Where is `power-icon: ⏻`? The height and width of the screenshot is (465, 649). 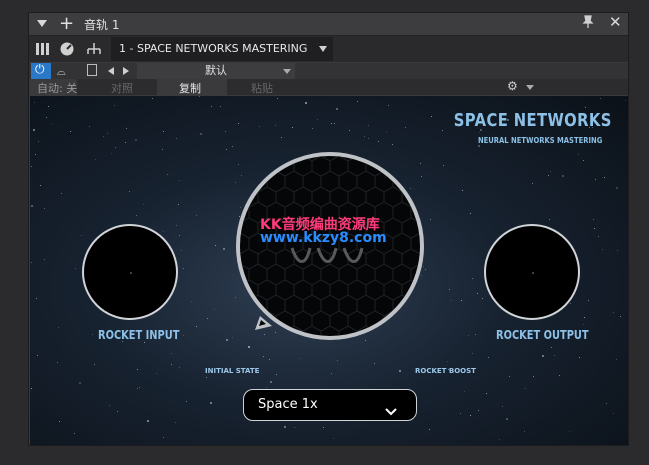
power-icon: ⏻ is located at coordinates (40, 69).